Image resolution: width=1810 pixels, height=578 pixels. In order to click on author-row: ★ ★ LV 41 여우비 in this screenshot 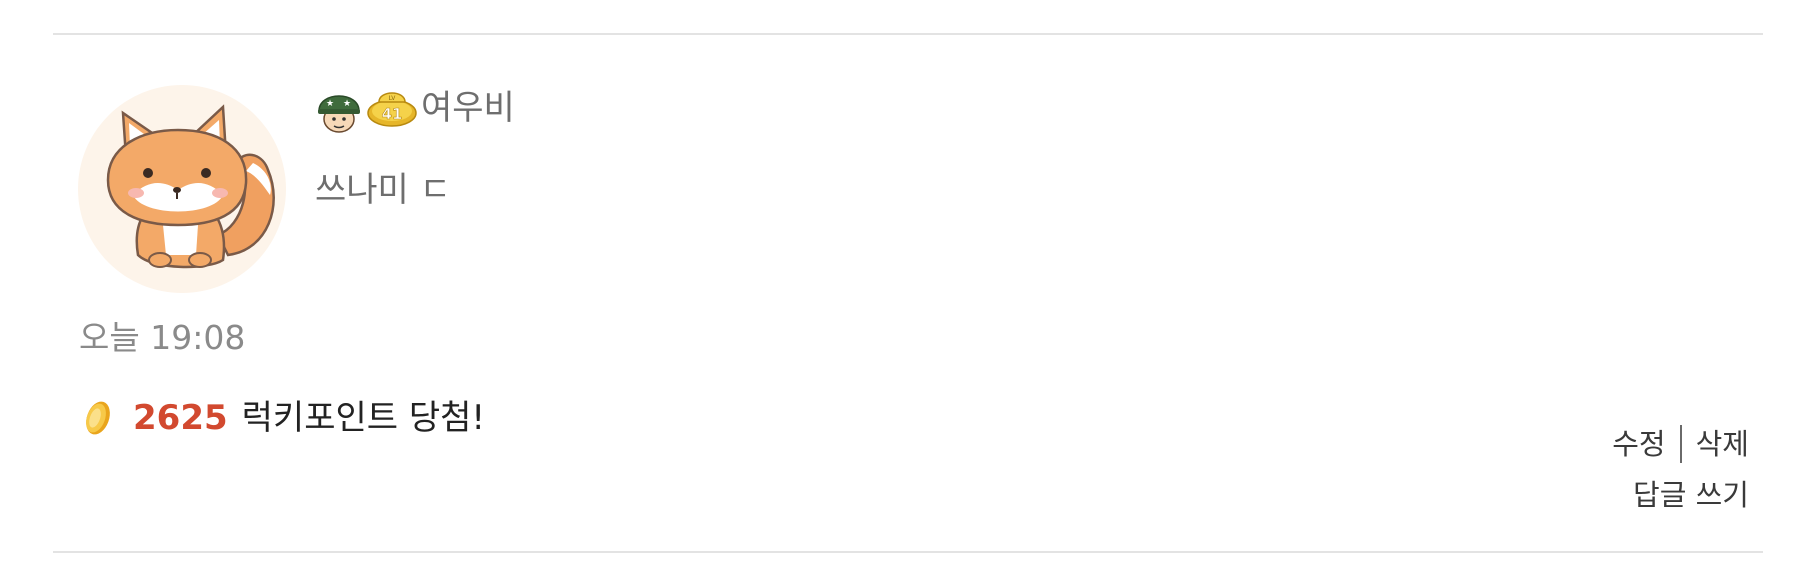, I will do `click(415, 108)`.